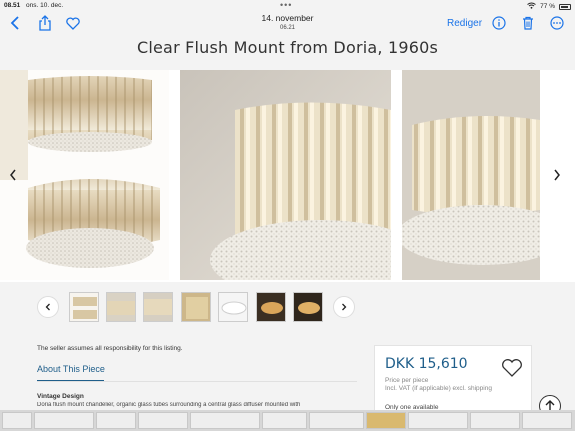 The height and width of the screenshot is (431, 575). I want to click on edit-button: Rediger, so click(464, 23).